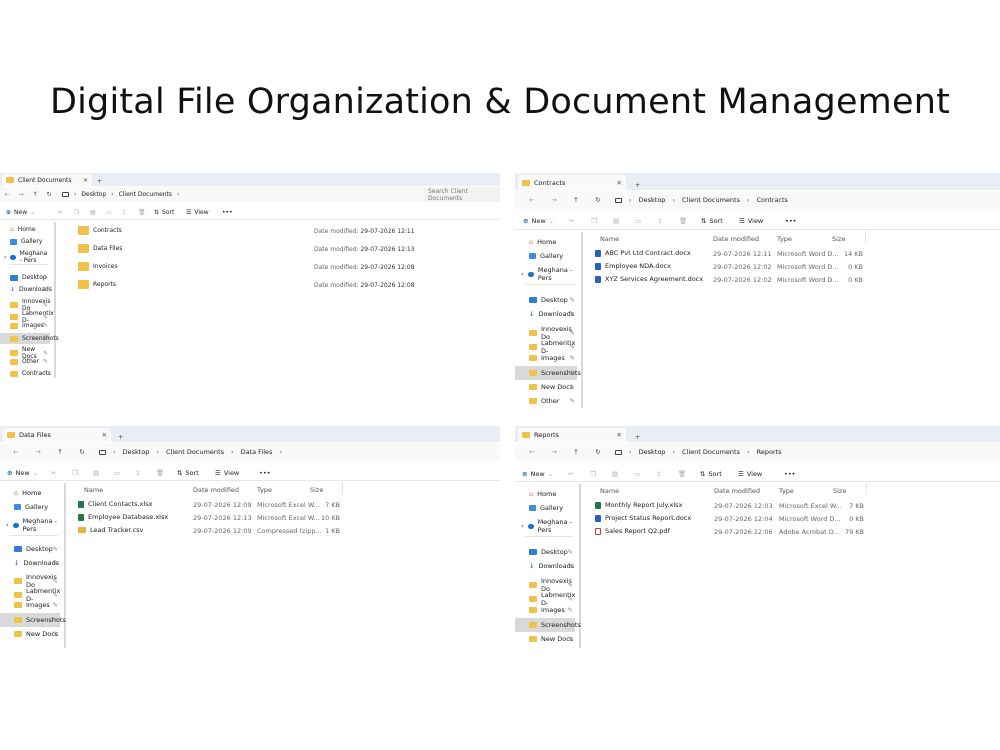 Image resolution: width=1000 pixels, height=750 pixels. What do you see at coordinates (110, 530) in the screenshot?
I see `table-row: Lead Tracker.csv` at bounding box center [110, 530].